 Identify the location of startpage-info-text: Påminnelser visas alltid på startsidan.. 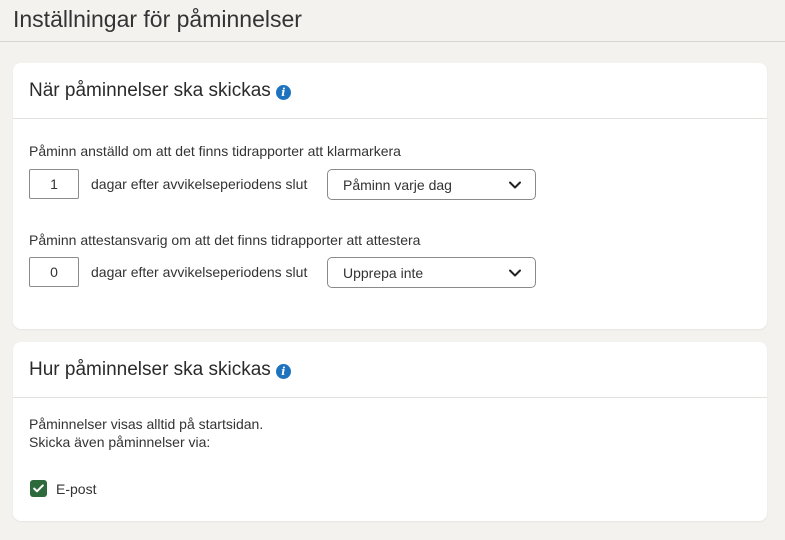
(146, 424).